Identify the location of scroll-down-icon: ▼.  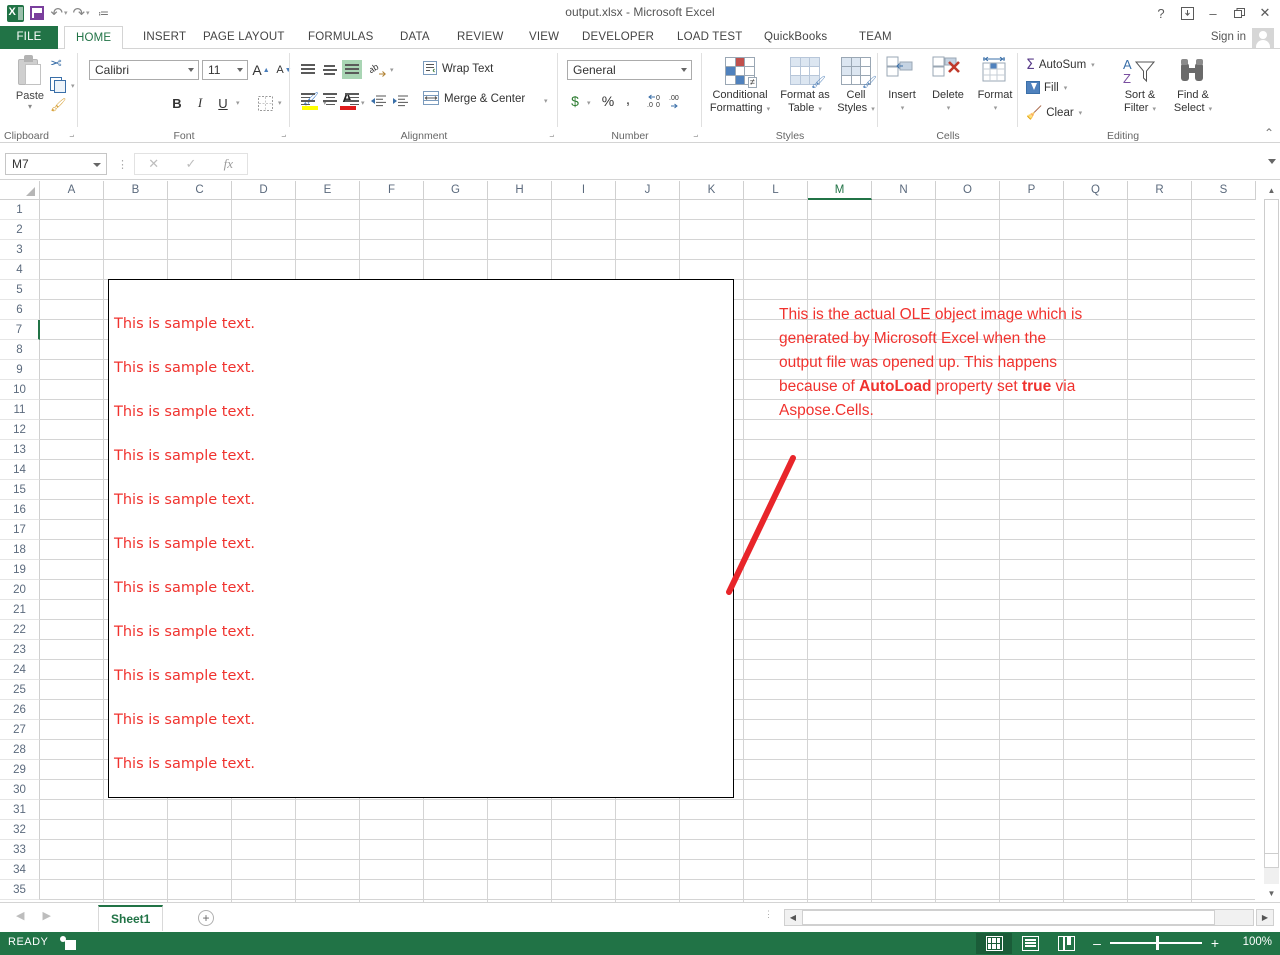
(1271, 893).